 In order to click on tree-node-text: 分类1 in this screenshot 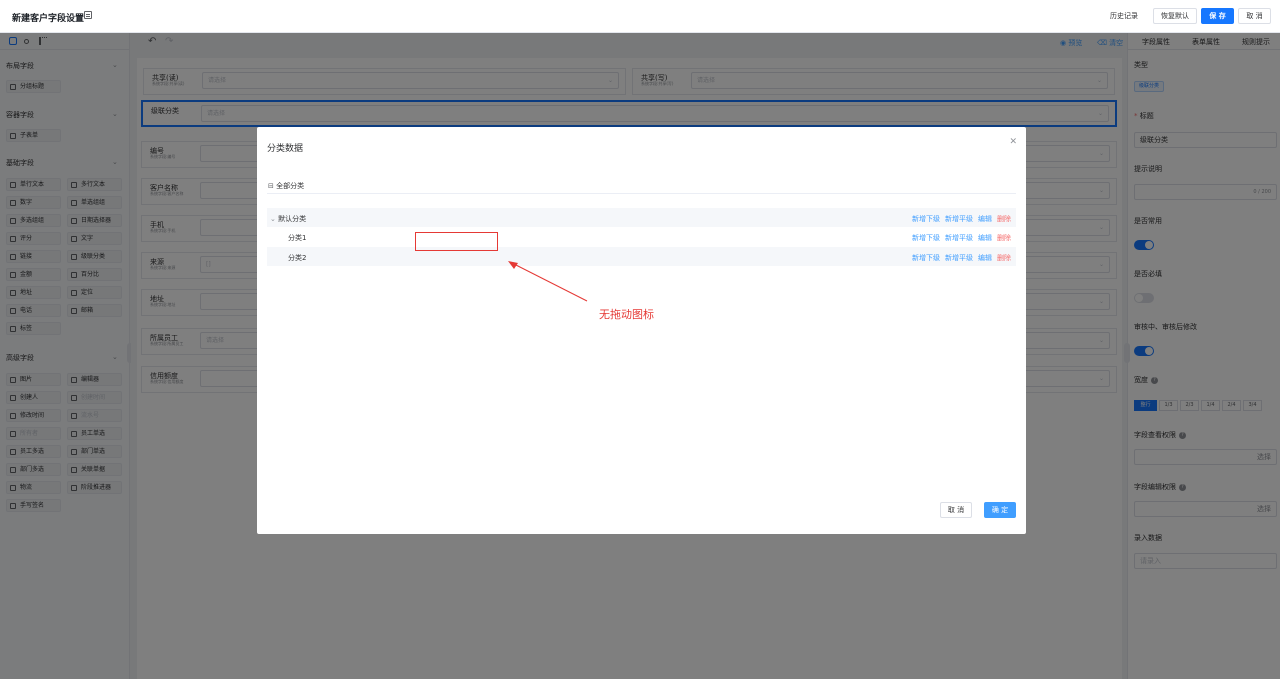, I will do `click(297, 238)`.